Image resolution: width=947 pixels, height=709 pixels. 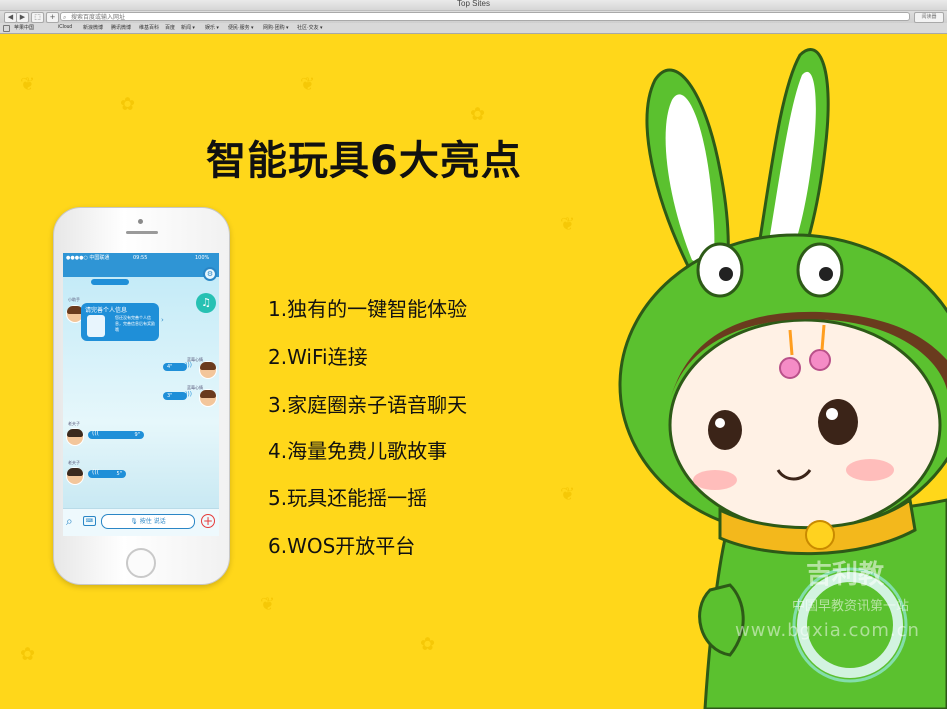 What do you see at coordinates (170, 27) in the screenshot?
I see `bookmark-item: 百度` at bounding box center [170, 27].